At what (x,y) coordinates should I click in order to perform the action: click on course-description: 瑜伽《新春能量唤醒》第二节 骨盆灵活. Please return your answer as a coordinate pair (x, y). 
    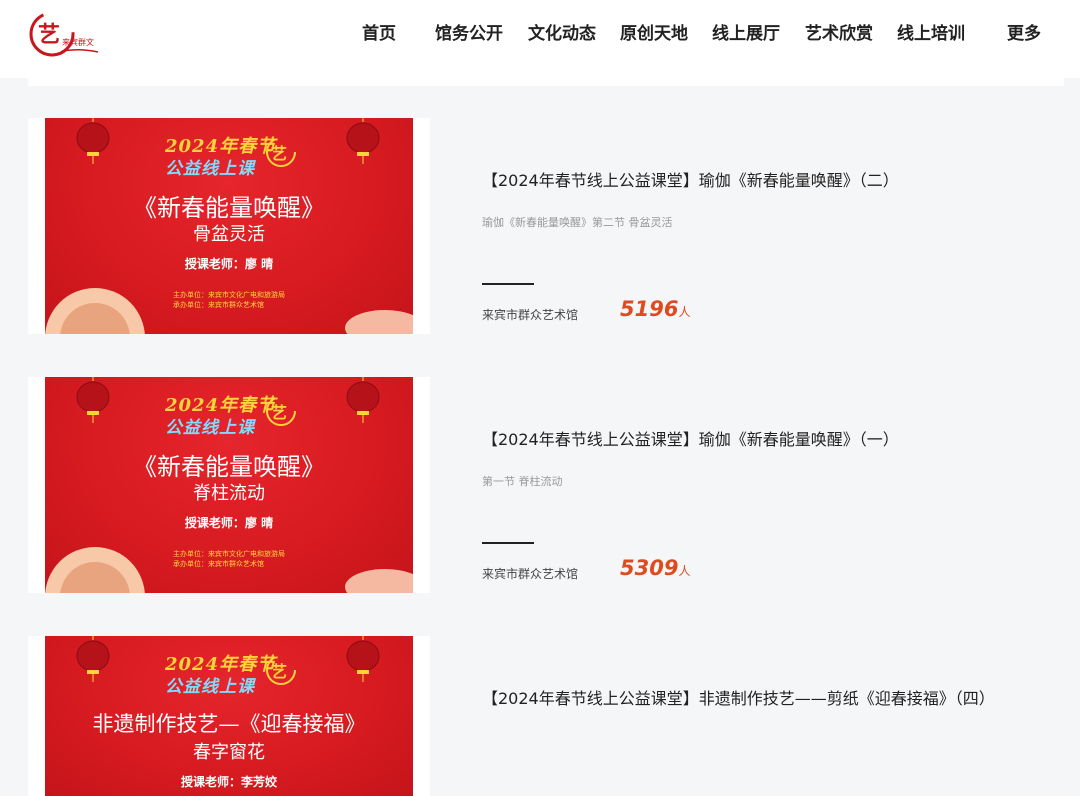
    Looking at the image, I should click on (577, 222).